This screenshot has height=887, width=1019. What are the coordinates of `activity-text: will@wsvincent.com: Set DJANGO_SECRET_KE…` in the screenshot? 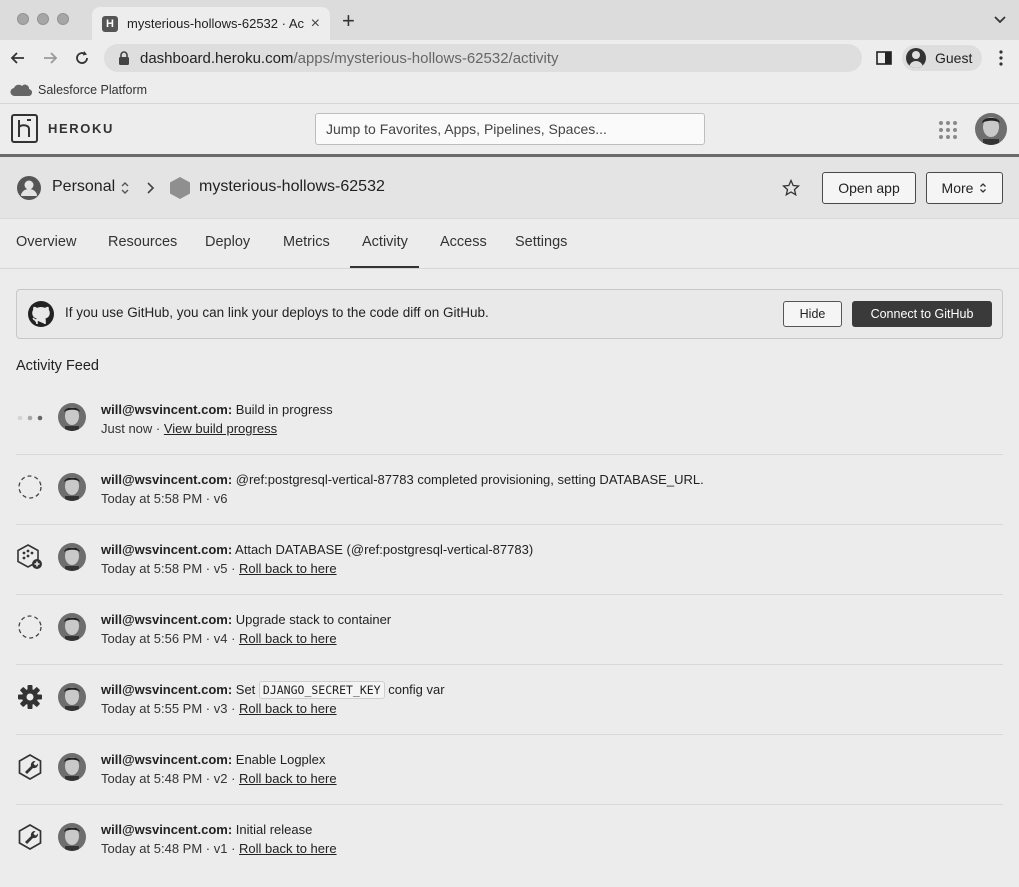 It's located at (273, 690).